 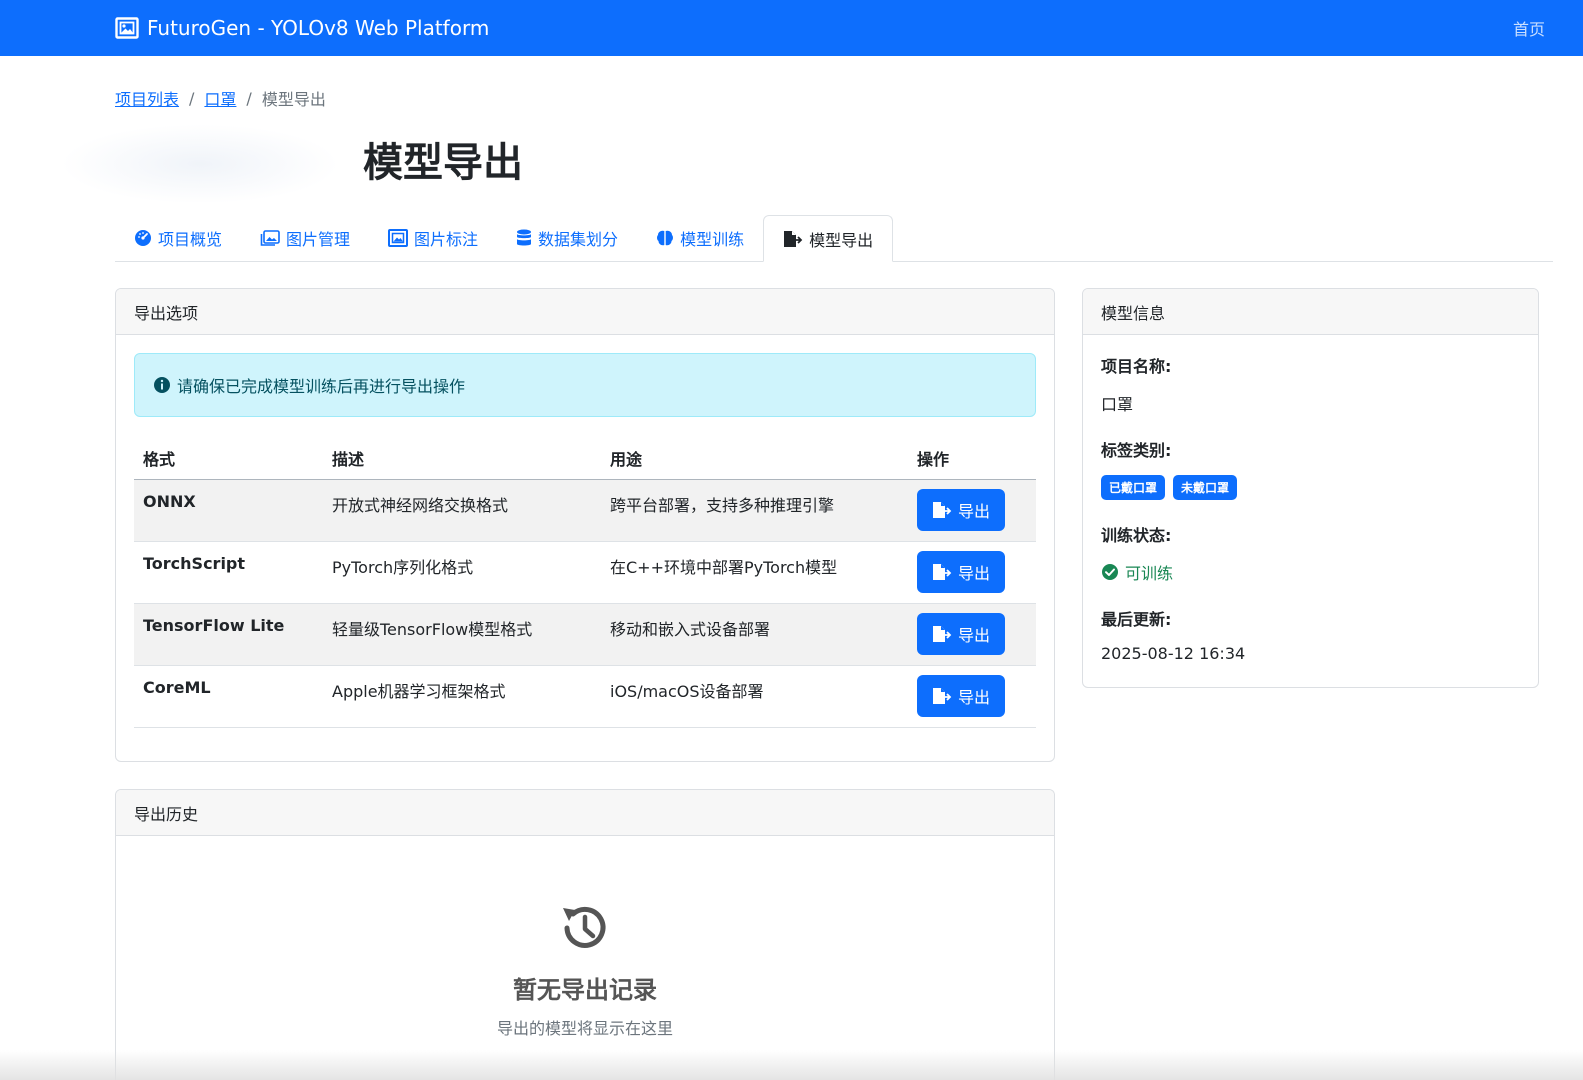 I want to click on updated-value: 2025-08-12 16:34, so click(x=1173, y=653).